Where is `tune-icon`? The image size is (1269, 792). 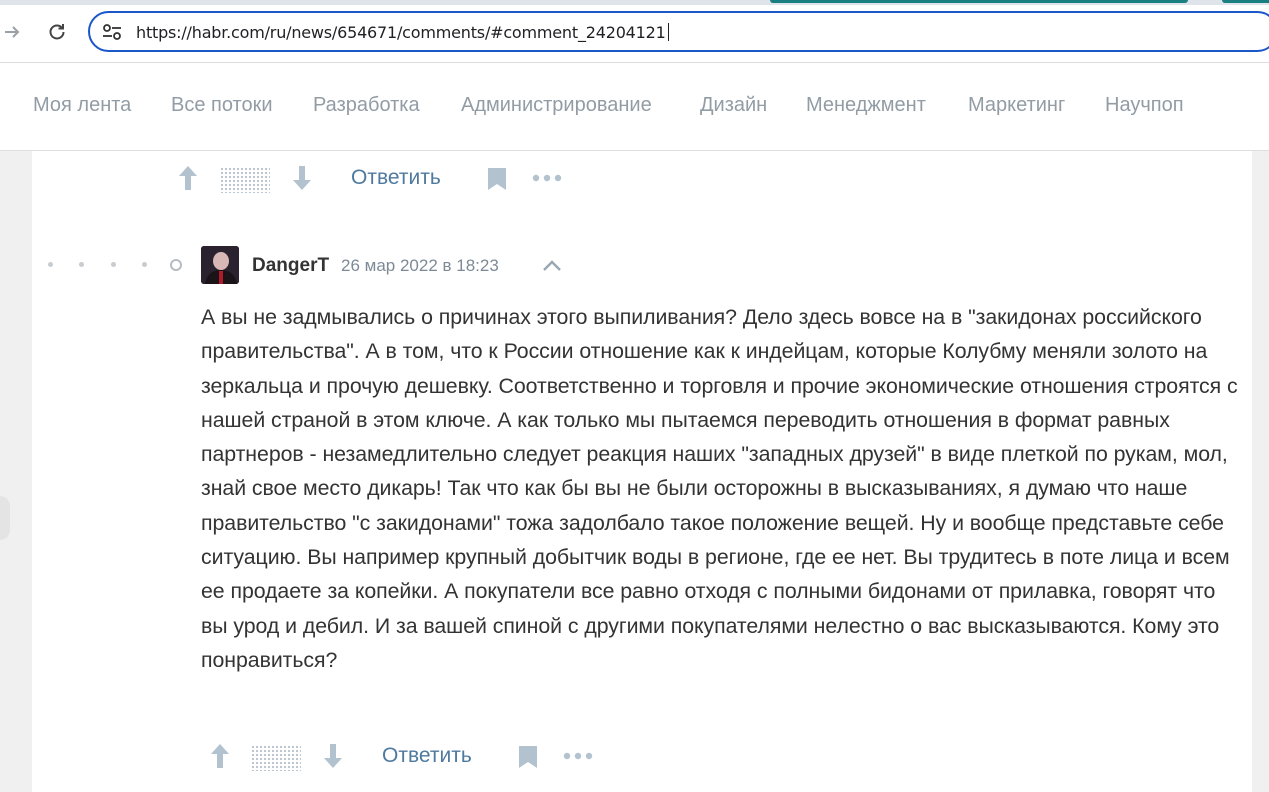
tune-icon is located at coordinates (112, 32).